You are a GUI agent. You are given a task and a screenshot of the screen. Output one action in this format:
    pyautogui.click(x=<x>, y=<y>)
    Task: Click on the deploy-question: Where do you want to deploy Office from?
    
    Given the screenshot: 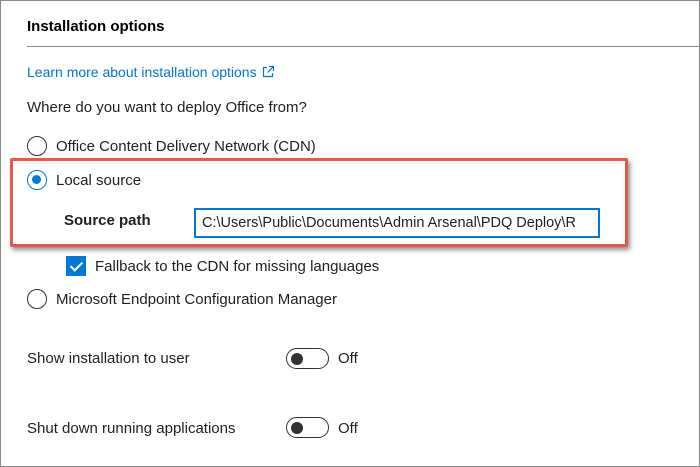 What is the action you would take?
    pyautogui.click(x=167, y=107)
    